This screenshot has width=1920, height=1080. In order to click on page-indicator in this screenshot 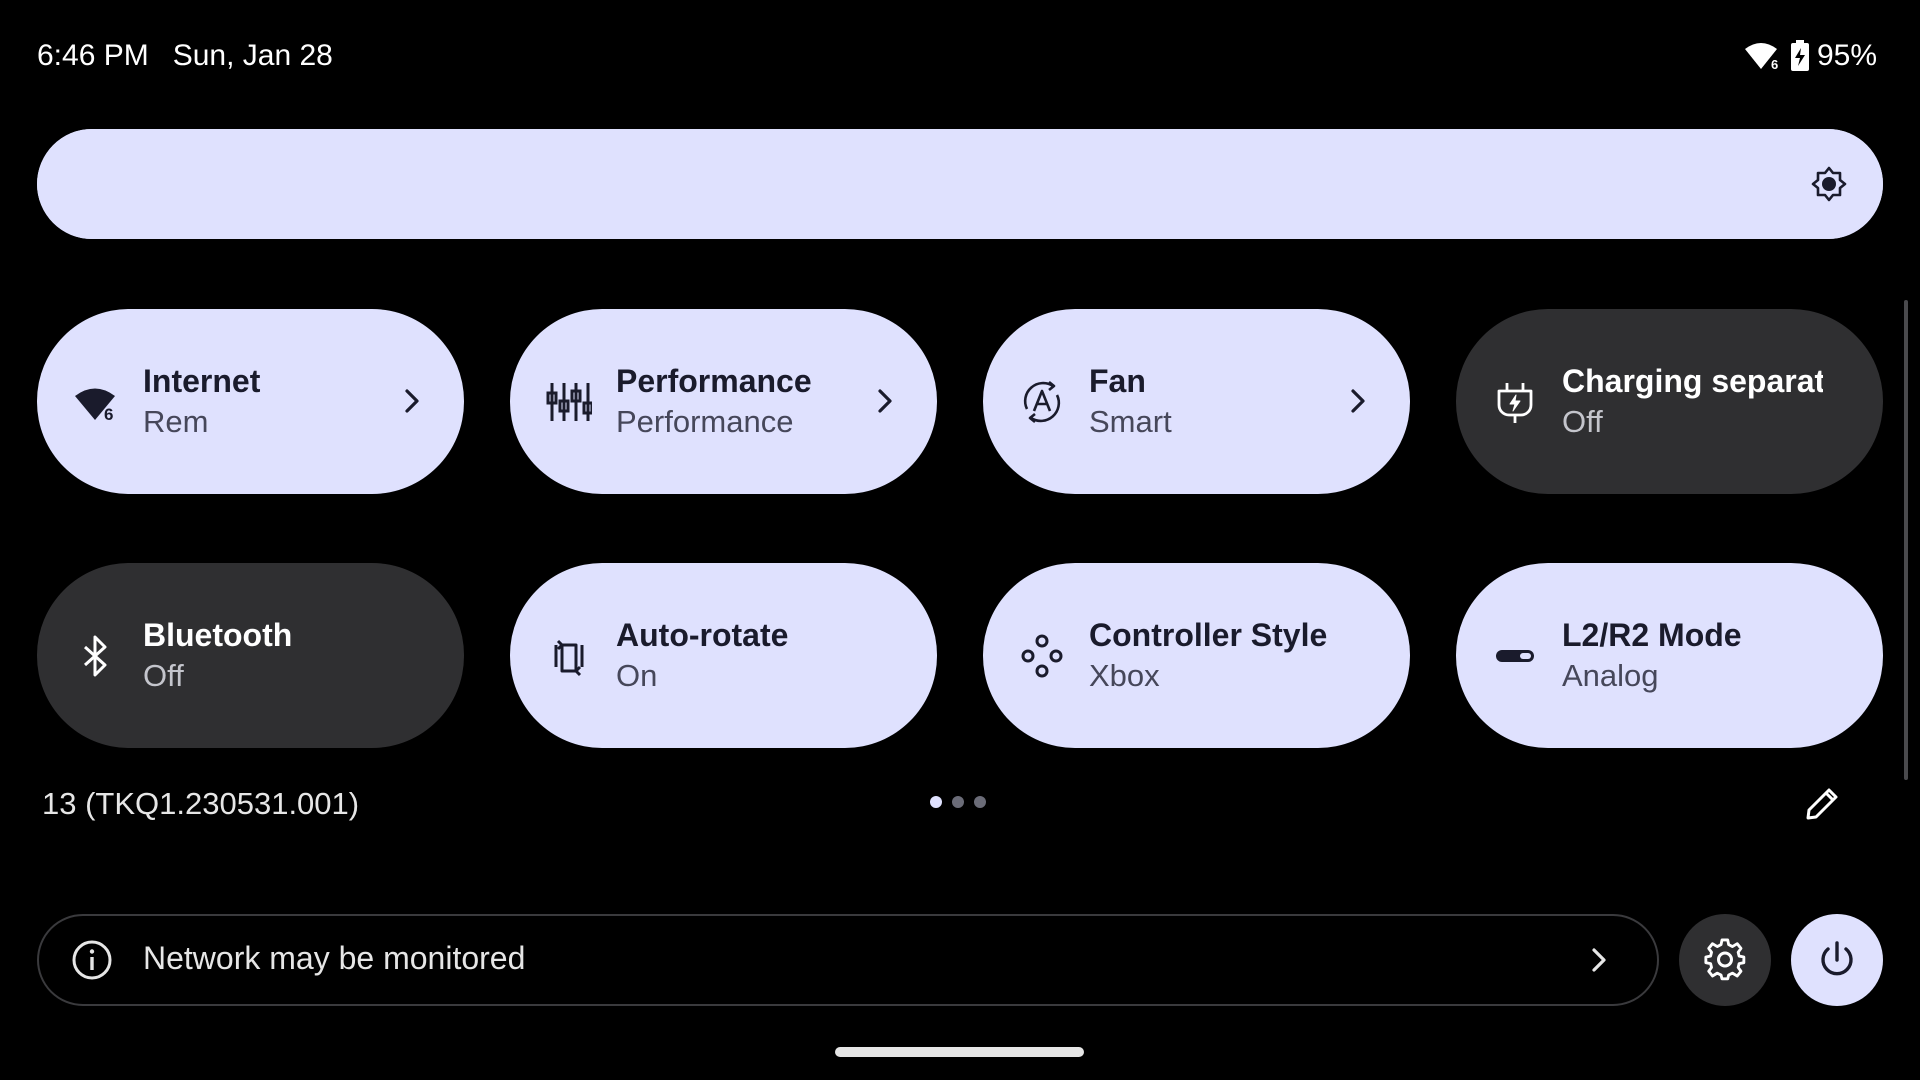, I will do `click(958, 802)`.